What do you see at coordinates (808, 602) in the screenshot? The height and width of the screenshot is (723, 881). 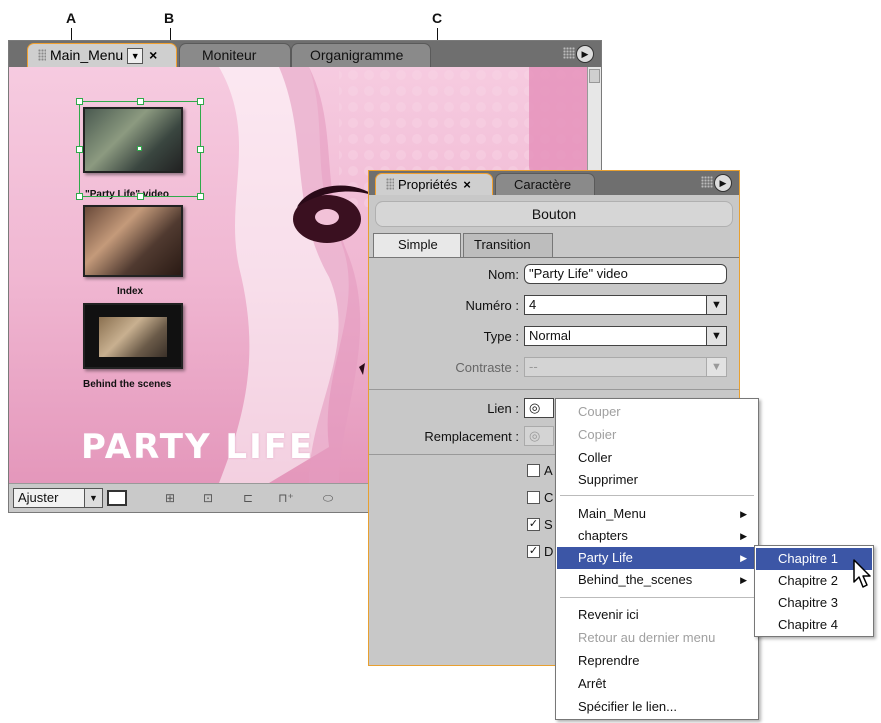 I see `menu-item-label: Chapitre 3` at bounding box center [808, 602].